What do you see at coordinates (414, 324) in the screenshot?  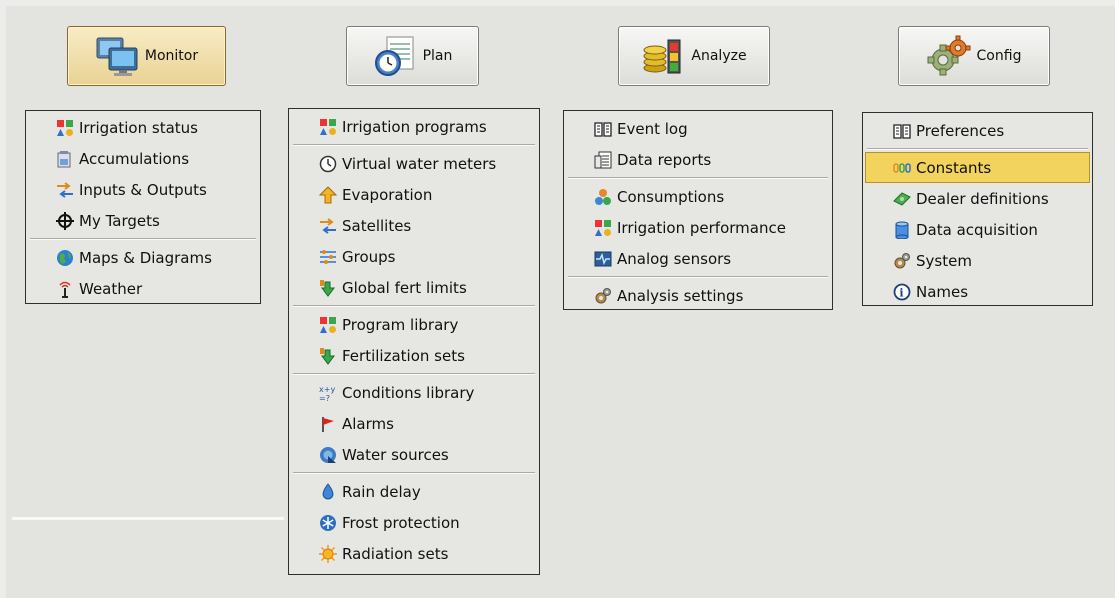 I see `menu-item-program-library: Program library` at bounding box center [414, 324].